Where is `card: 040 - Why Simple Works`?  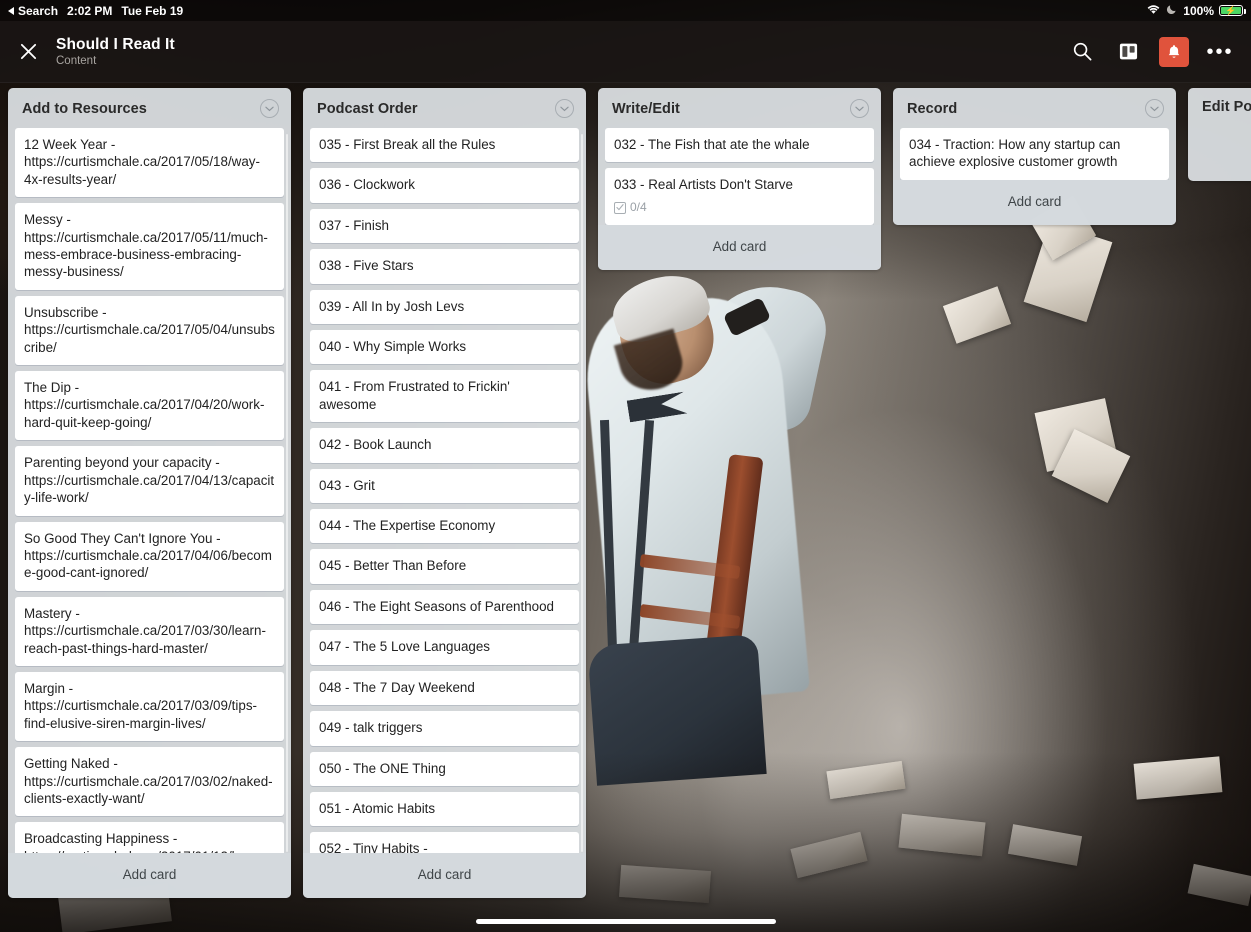
card: 040 - Why Simple Works is located at coordinates (444, 347).